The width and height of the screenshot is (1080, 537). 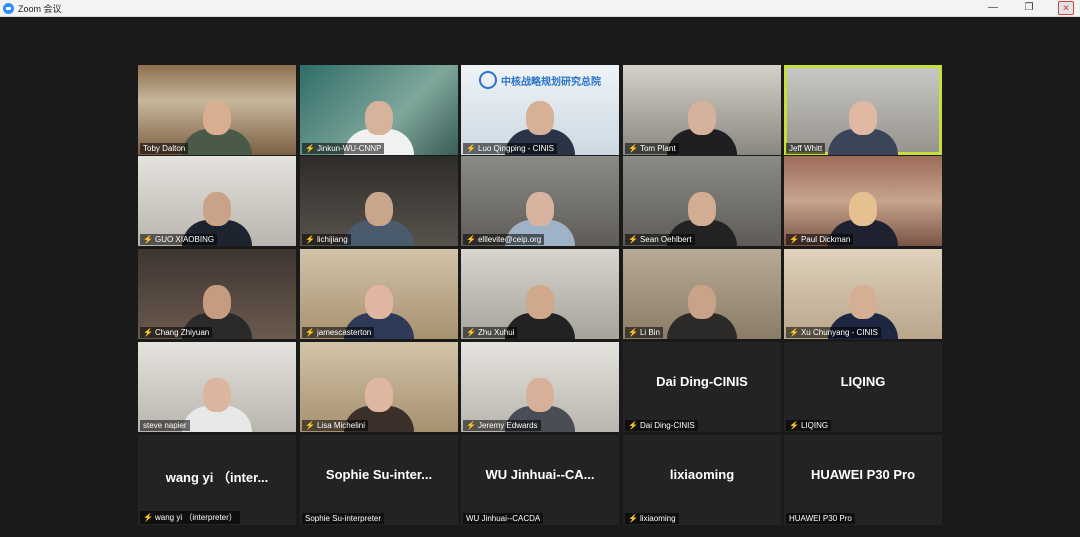 I want to click on participant-name-label: ⚡ lichijiang, so click(x=326, y=239).